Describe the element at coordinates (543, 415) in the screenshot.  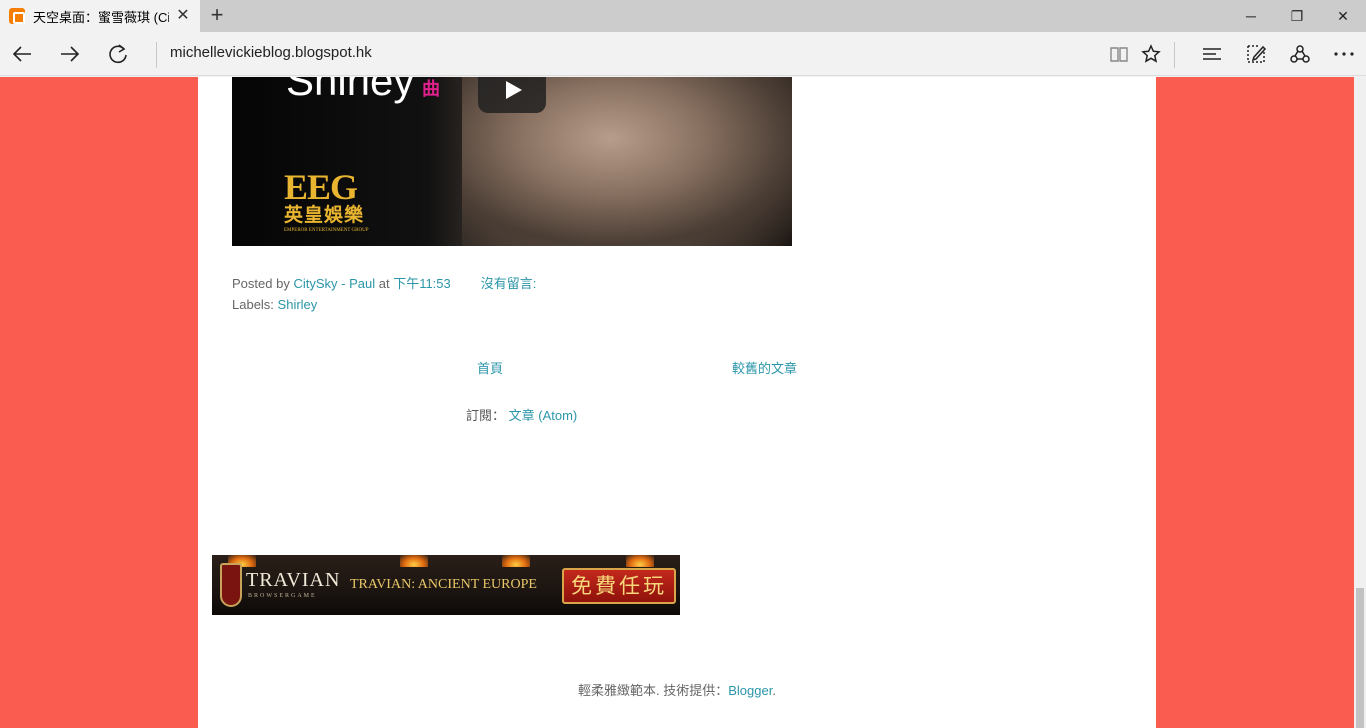
I see `atom-feed-link: 文章 (Atom)` at that location.